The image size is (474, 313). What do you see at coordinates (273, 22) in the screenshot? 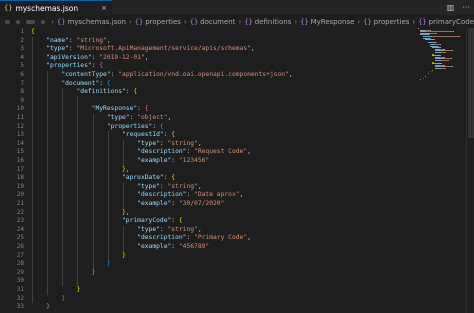
I see `breadcrumb-item: definitions` at bounding box center [273, 22].